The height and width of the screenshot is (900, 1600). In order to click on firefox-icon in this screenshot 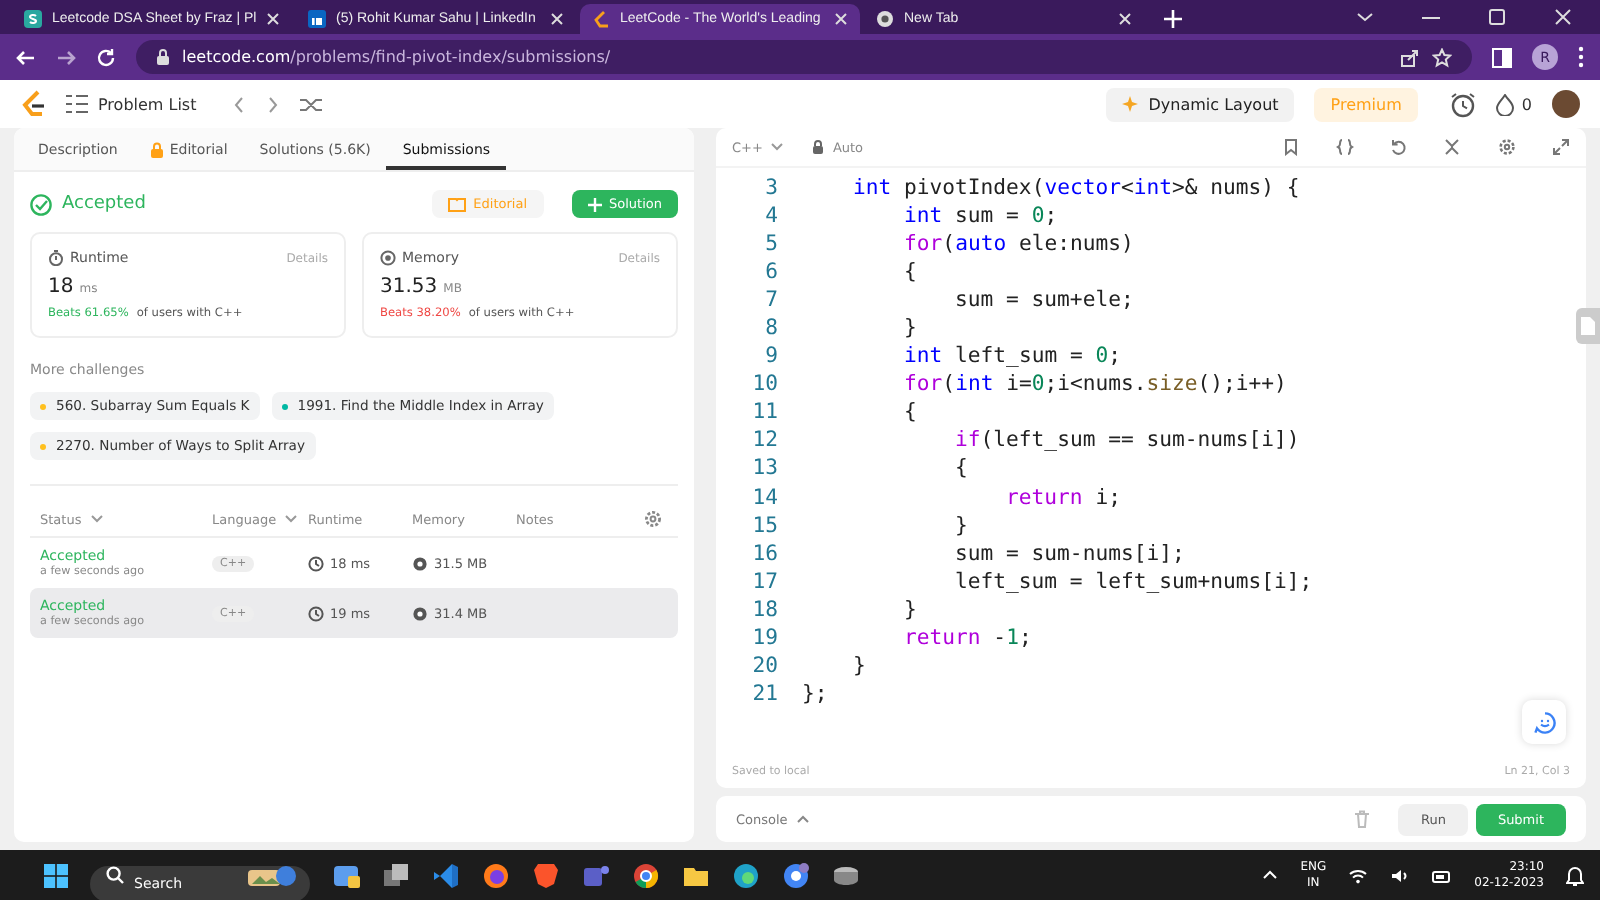, I will do `click(496, 875)`.